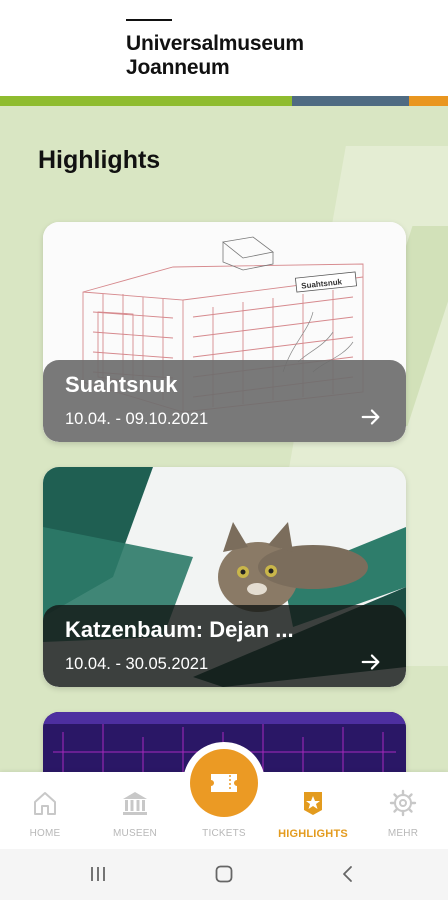 The height and width of the screenshot is (900, 448). What do you see at coordinates (313, 803) in the screenshot?
I see `star-badge-icon` at bounding box center [313, 803].